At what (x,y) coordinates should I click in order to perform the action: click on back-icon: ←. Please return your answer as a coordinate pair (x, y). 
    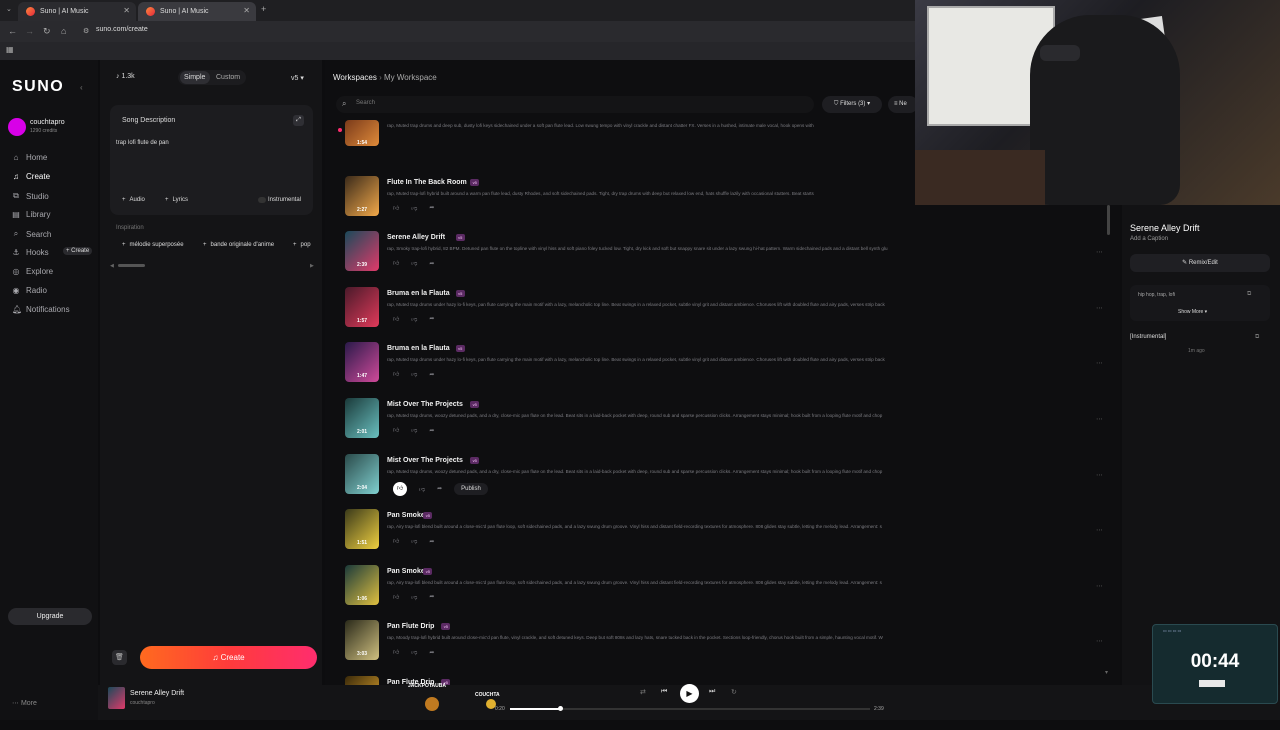
    Looking at the image, I should click on (12, 31).